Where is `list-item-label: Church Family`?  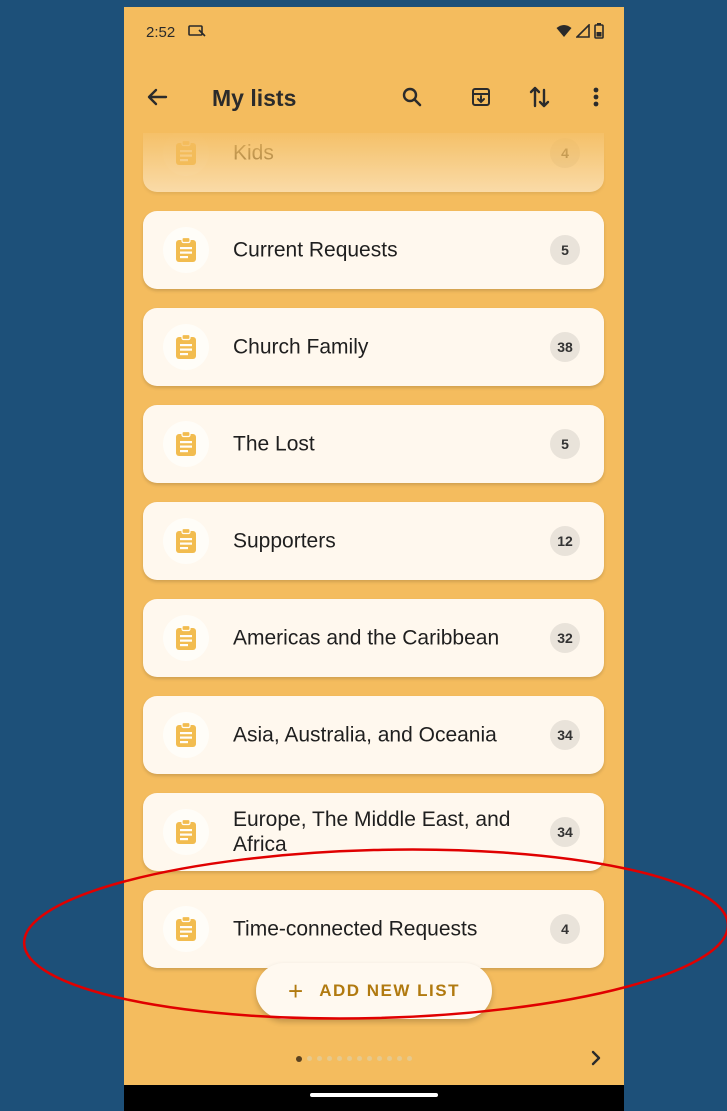 list-item-label: Church Family is located at coordinates (301, 347).